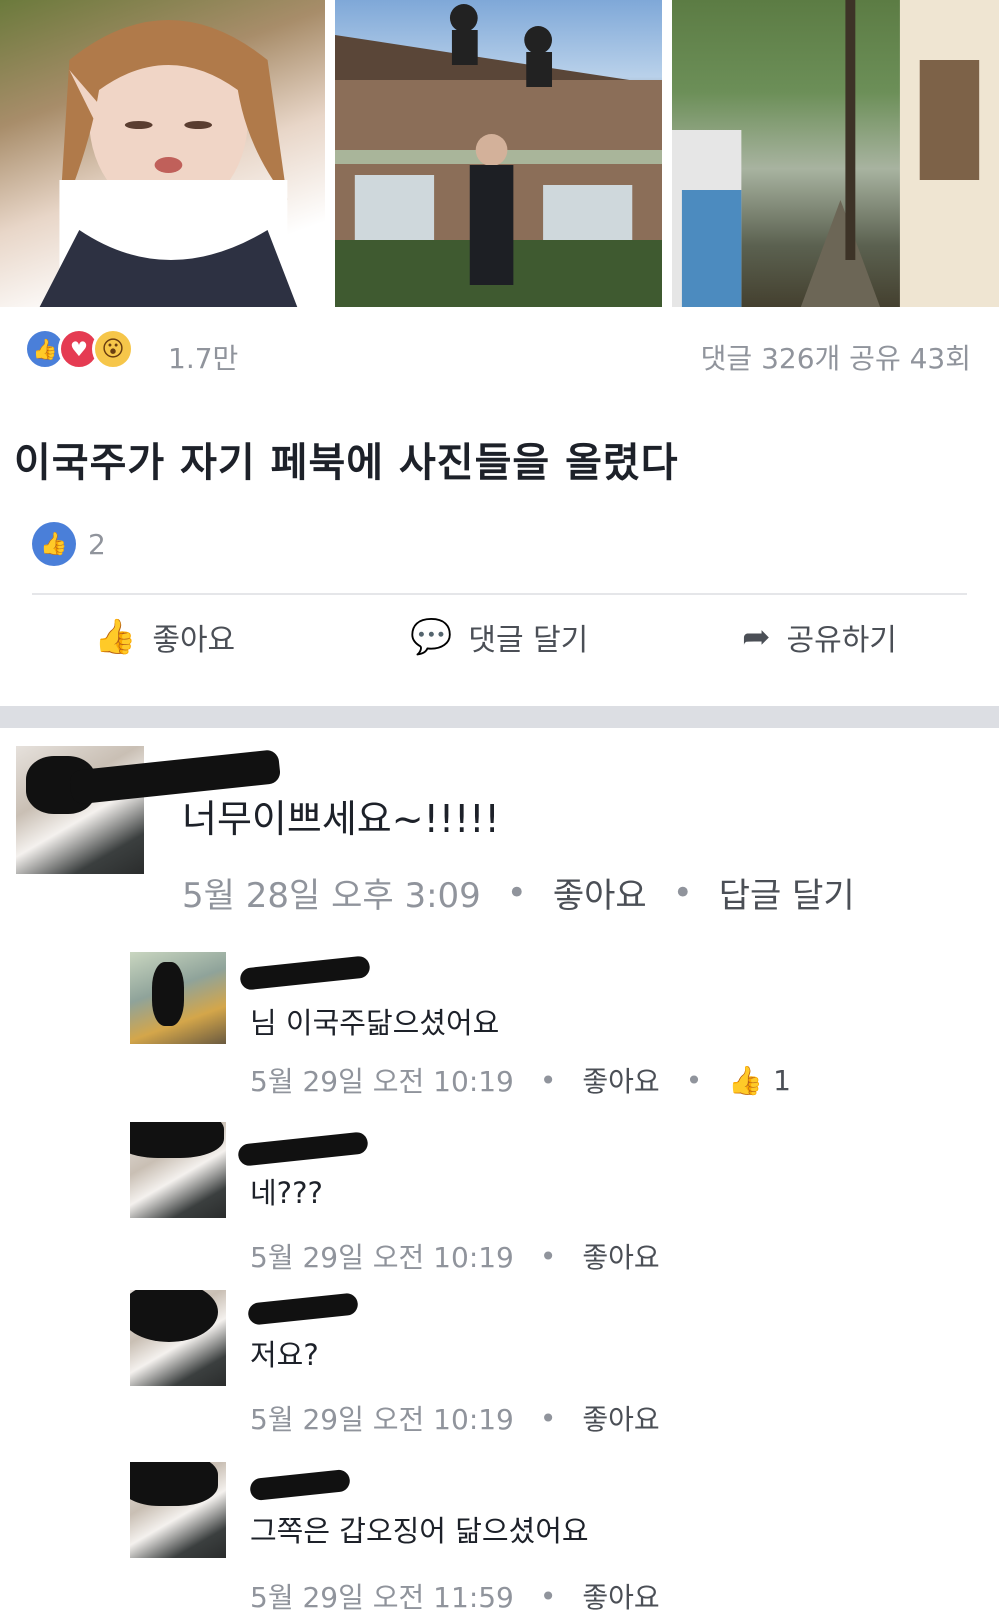  I want to click on reply-meta: 5월 29일 오전 11:59 • 좋아요, so click(455, 1596).